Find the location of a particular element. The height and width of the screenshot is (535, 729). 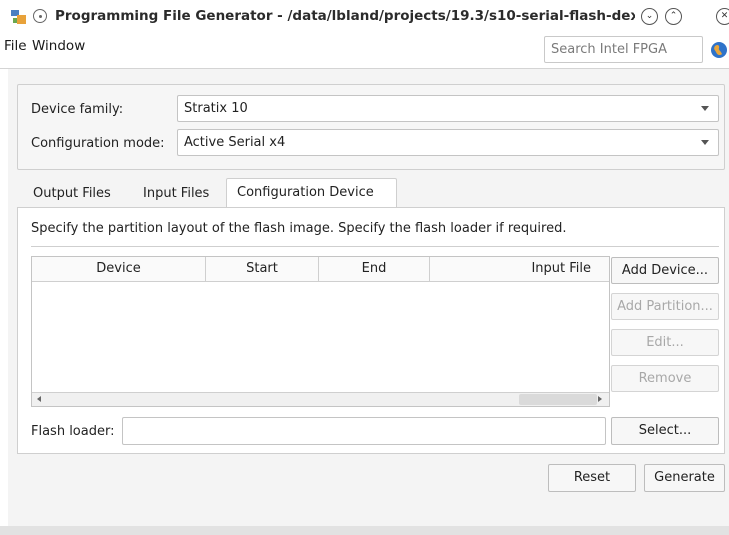

tab-output-files-label: Output Files is located at coordinates (72, 193).